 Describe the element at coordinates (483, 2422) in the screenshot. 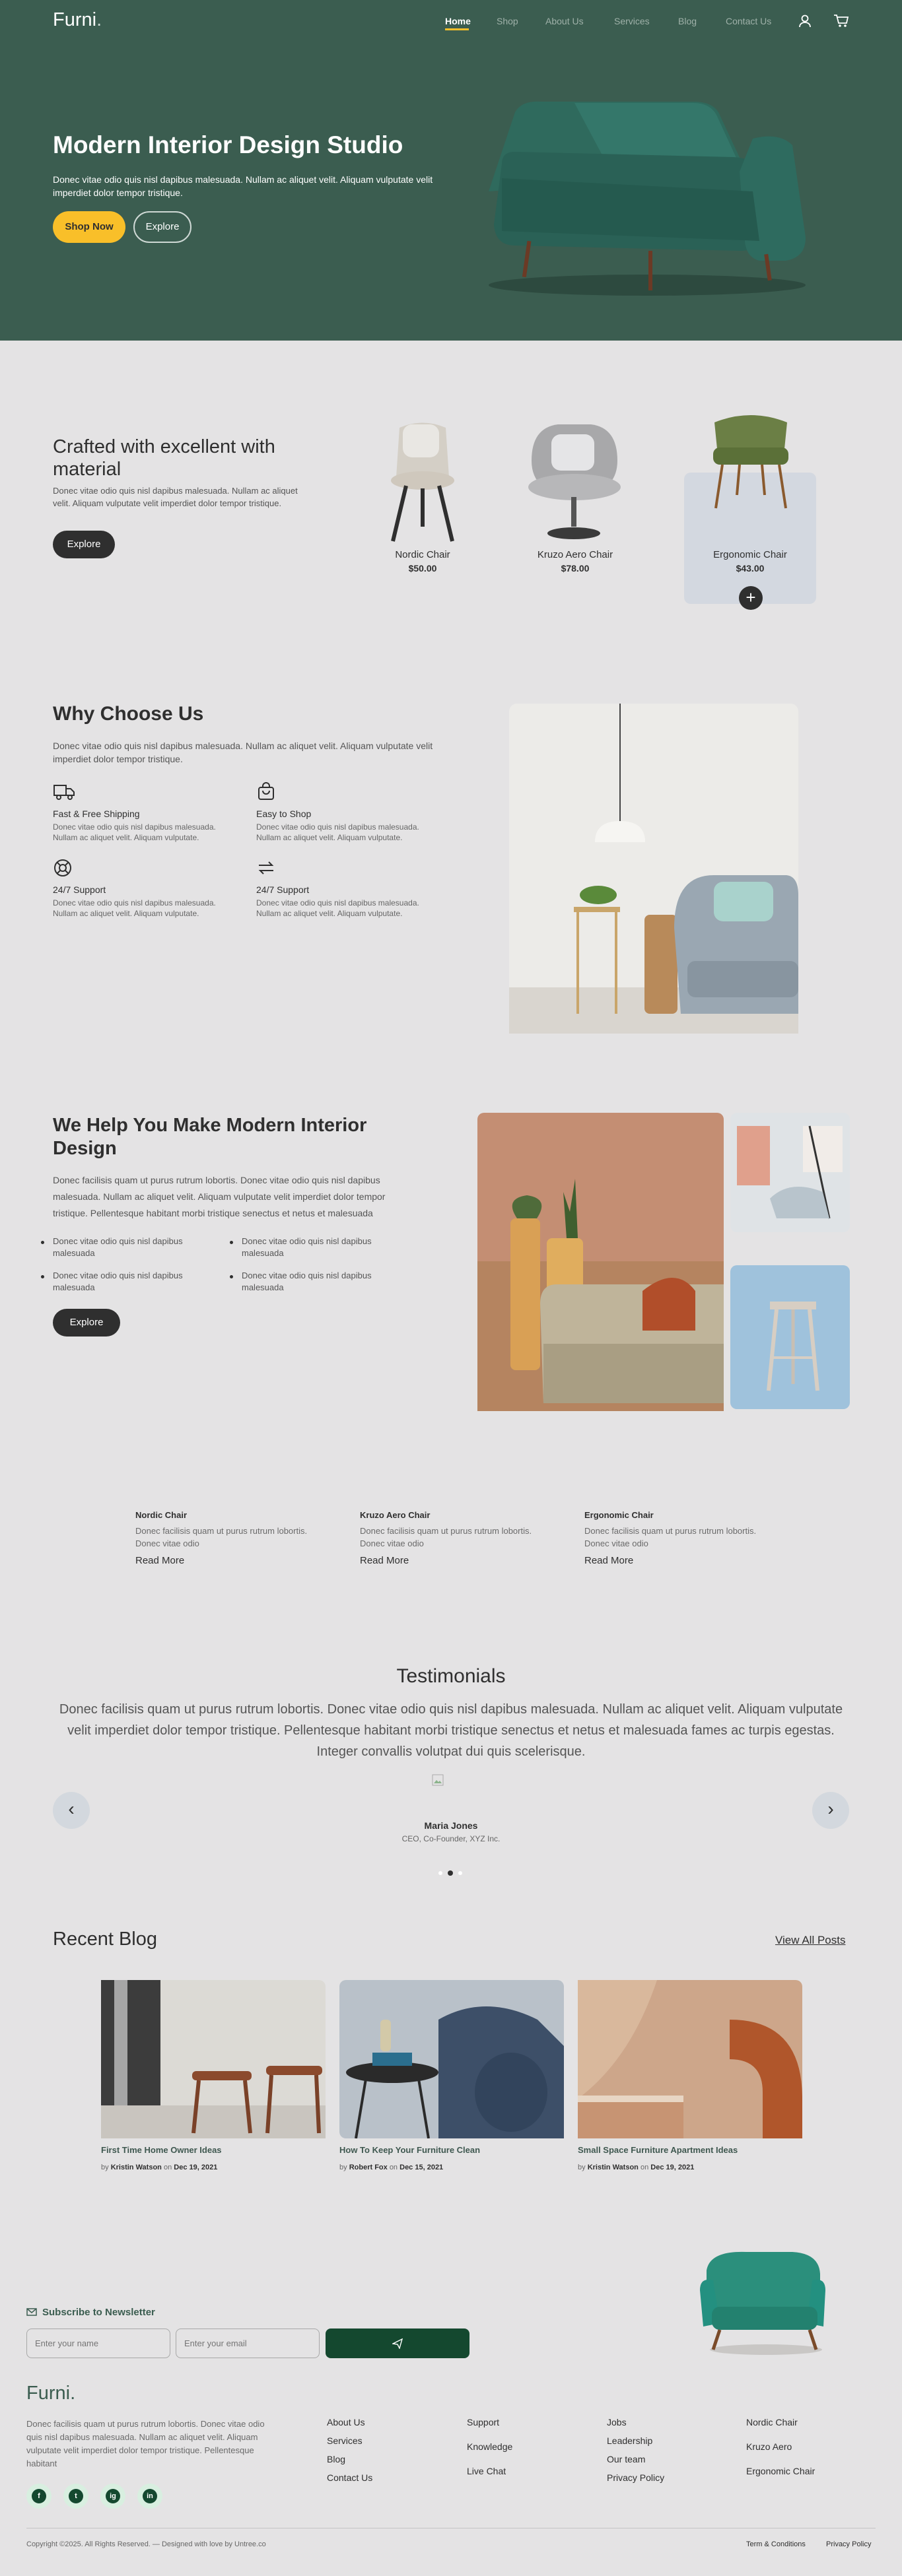

I see `footer-link: Support` at that location.